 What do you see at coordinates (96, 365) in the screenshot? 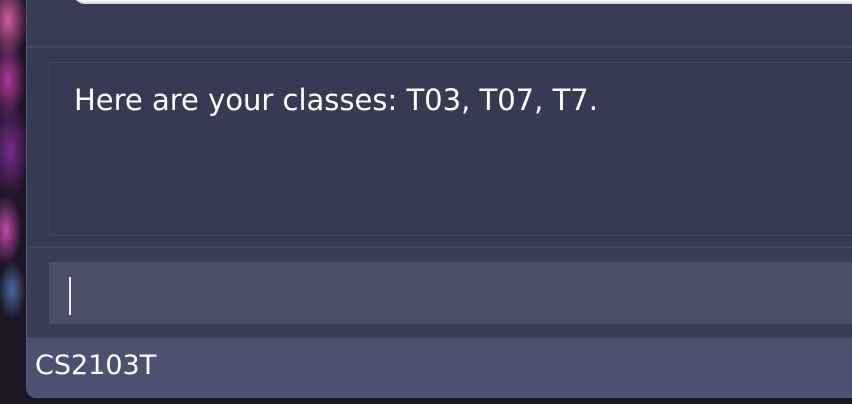
I see `status-bar-text: CS2103T` at bounding box center [96, 365].